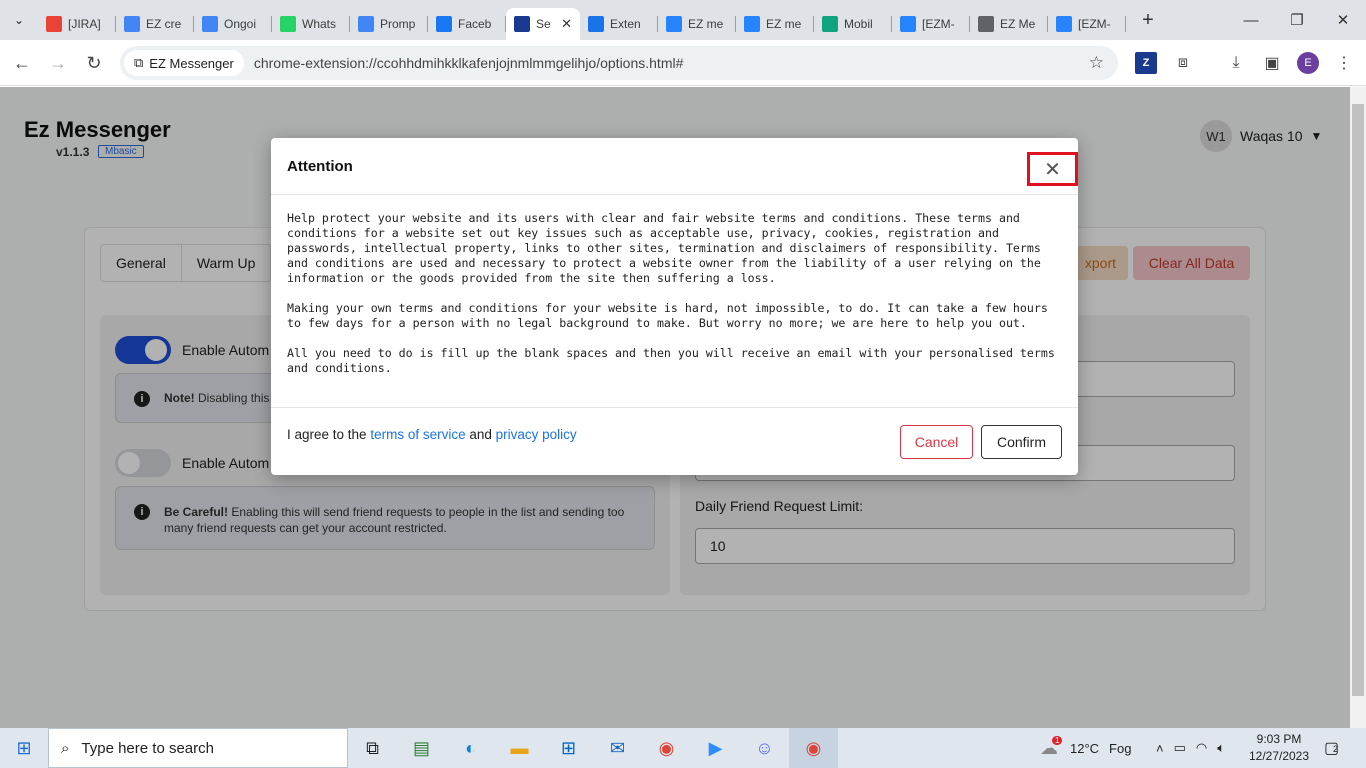 Image resolution: width=1366 pixels, height=768 pixels. I want to click on tab-search-button: ⌄, so click(19, 20).